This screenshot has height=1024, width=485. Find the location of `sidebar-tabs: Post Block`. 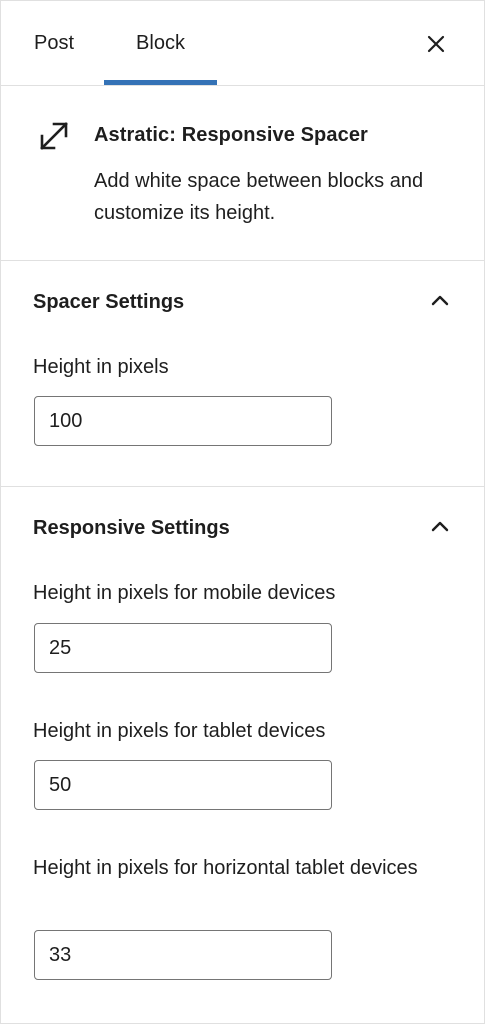

sidebar-tabs: Post Block is located at coordinates (242, 43).